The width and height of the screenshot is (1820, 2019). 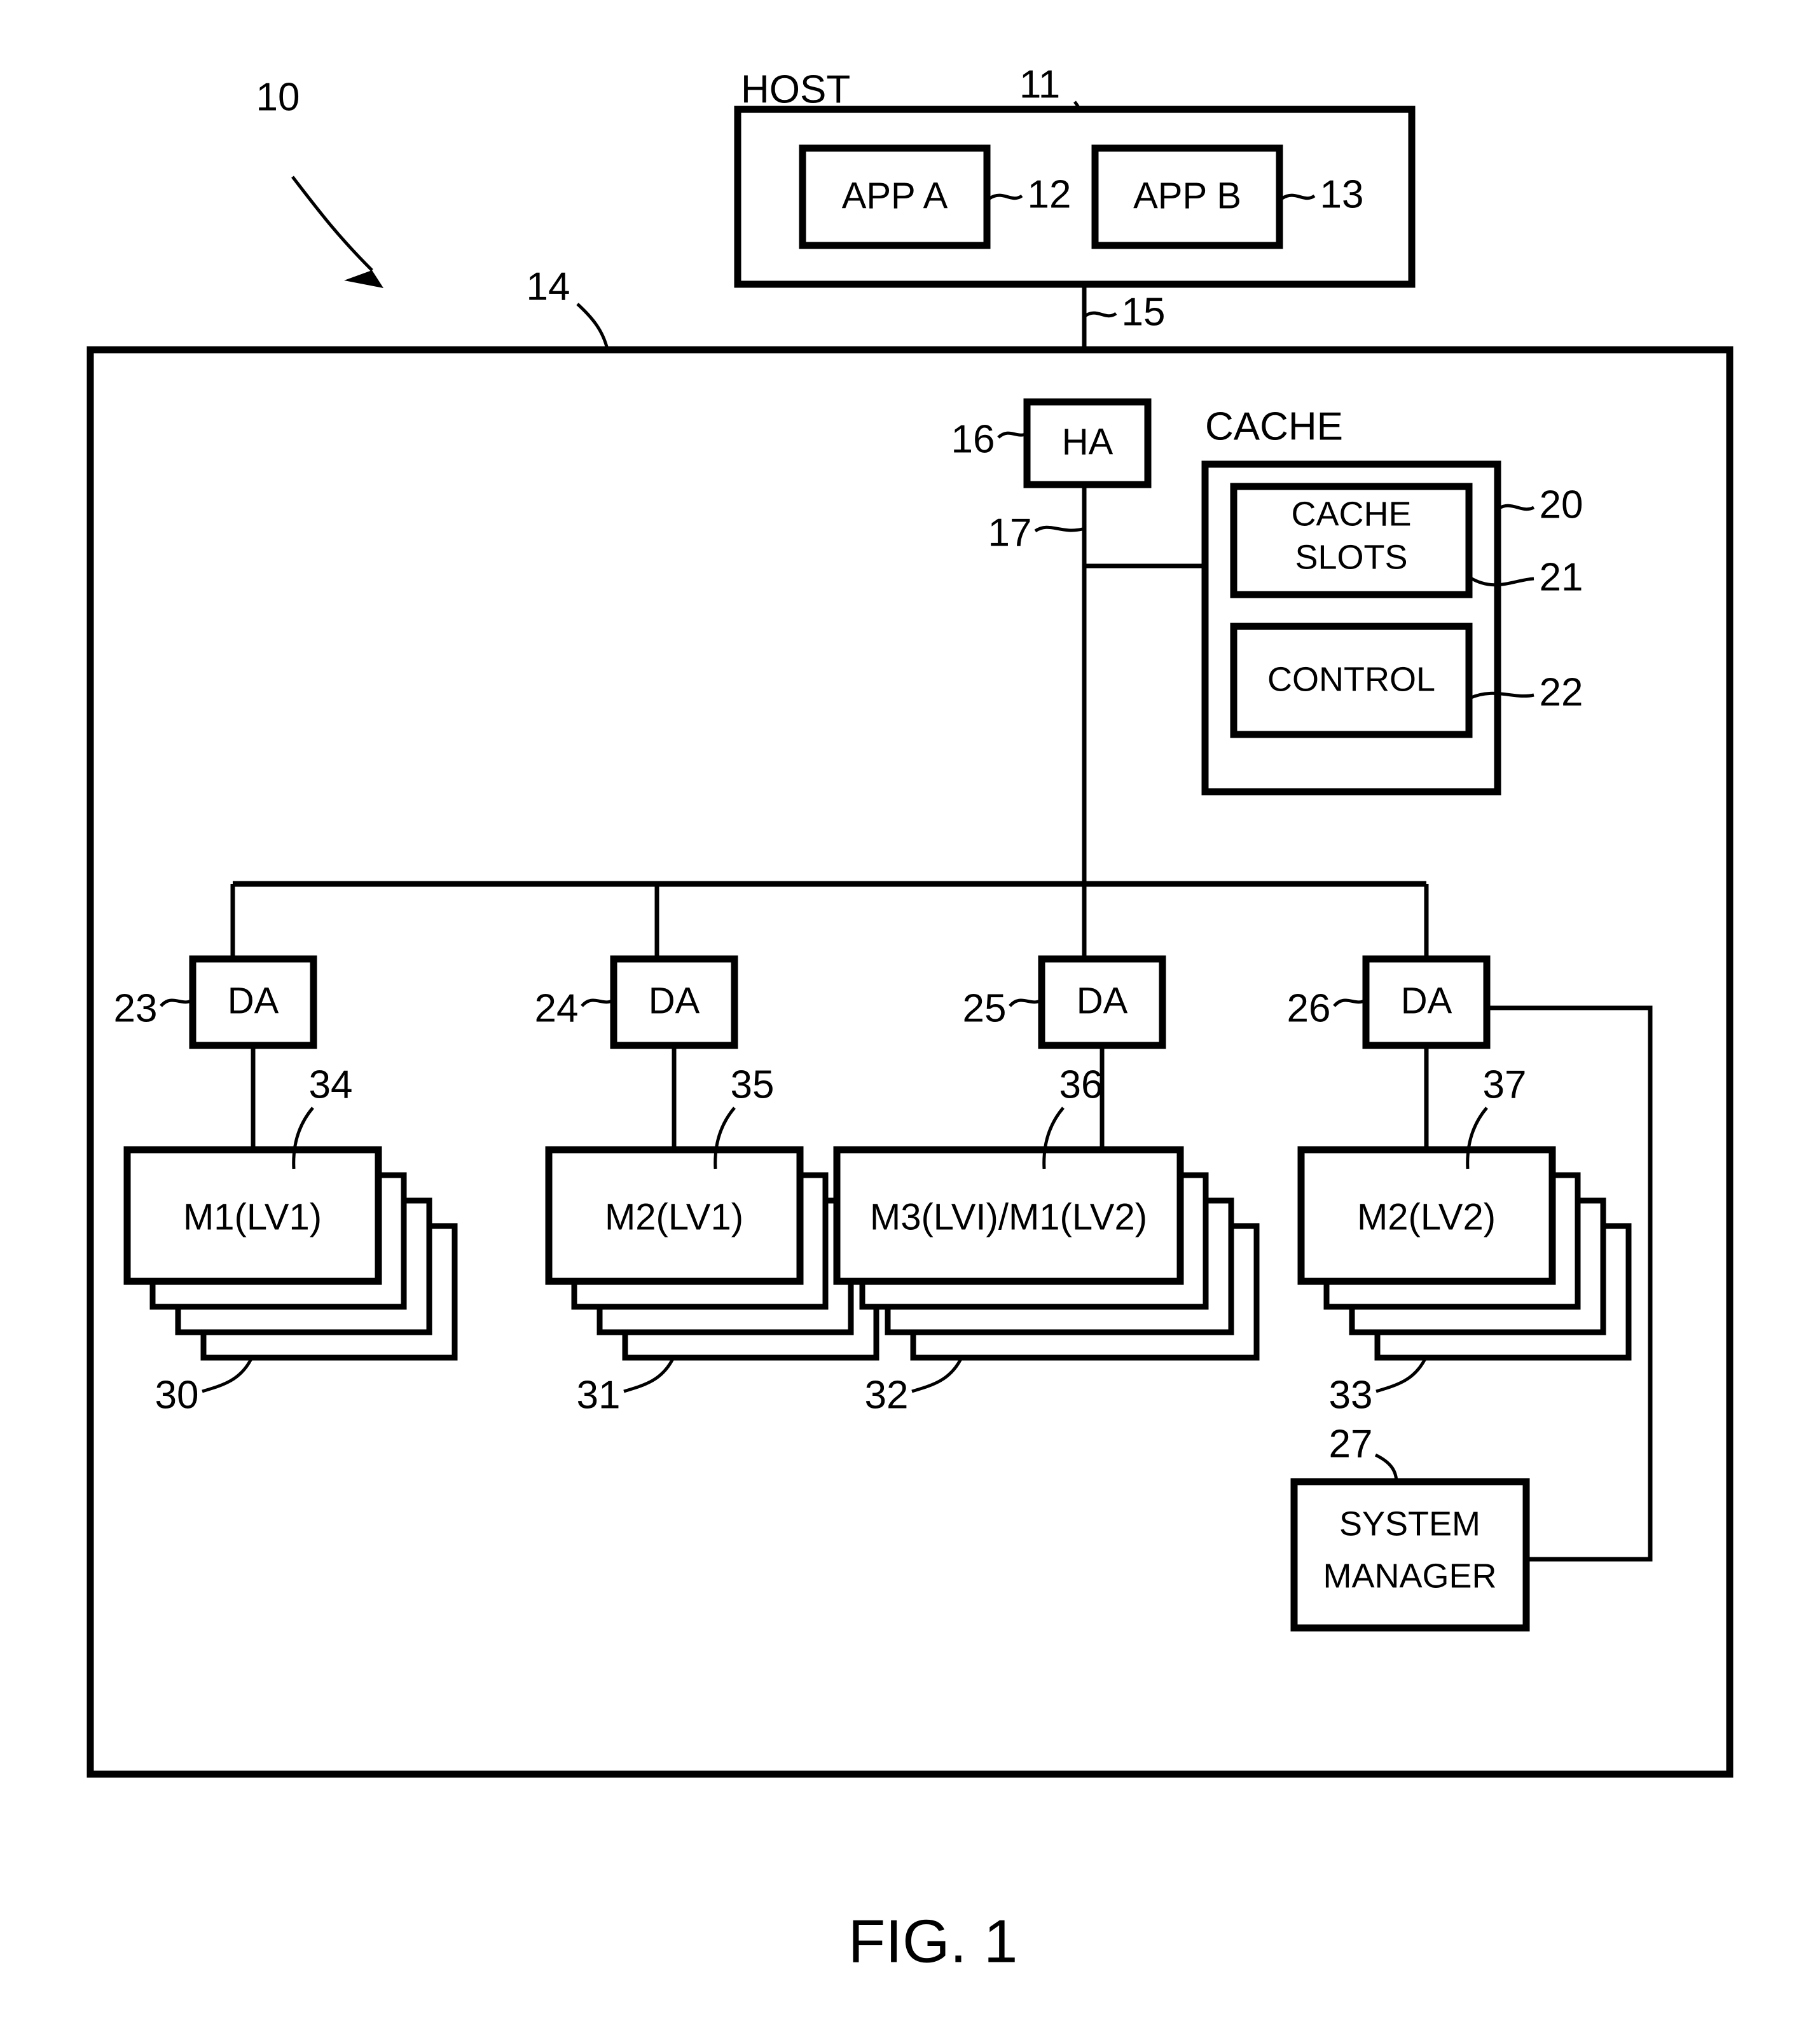 What do you see at coordinates (1010, 533) in the screenshot?
I see `ref-17-label: 17` at bounding box center [1010, 533].